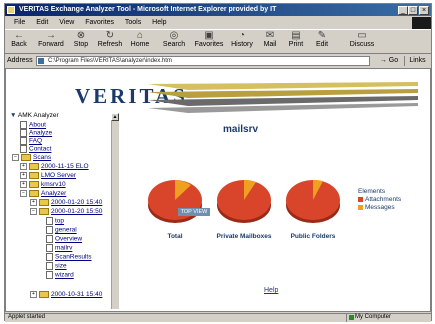 This screenshot has width=435, height=324. What do you see at coordinates (133, 22) in the screenshot?
I see `menu-tools: Tools` at bounding box center [133, 22].